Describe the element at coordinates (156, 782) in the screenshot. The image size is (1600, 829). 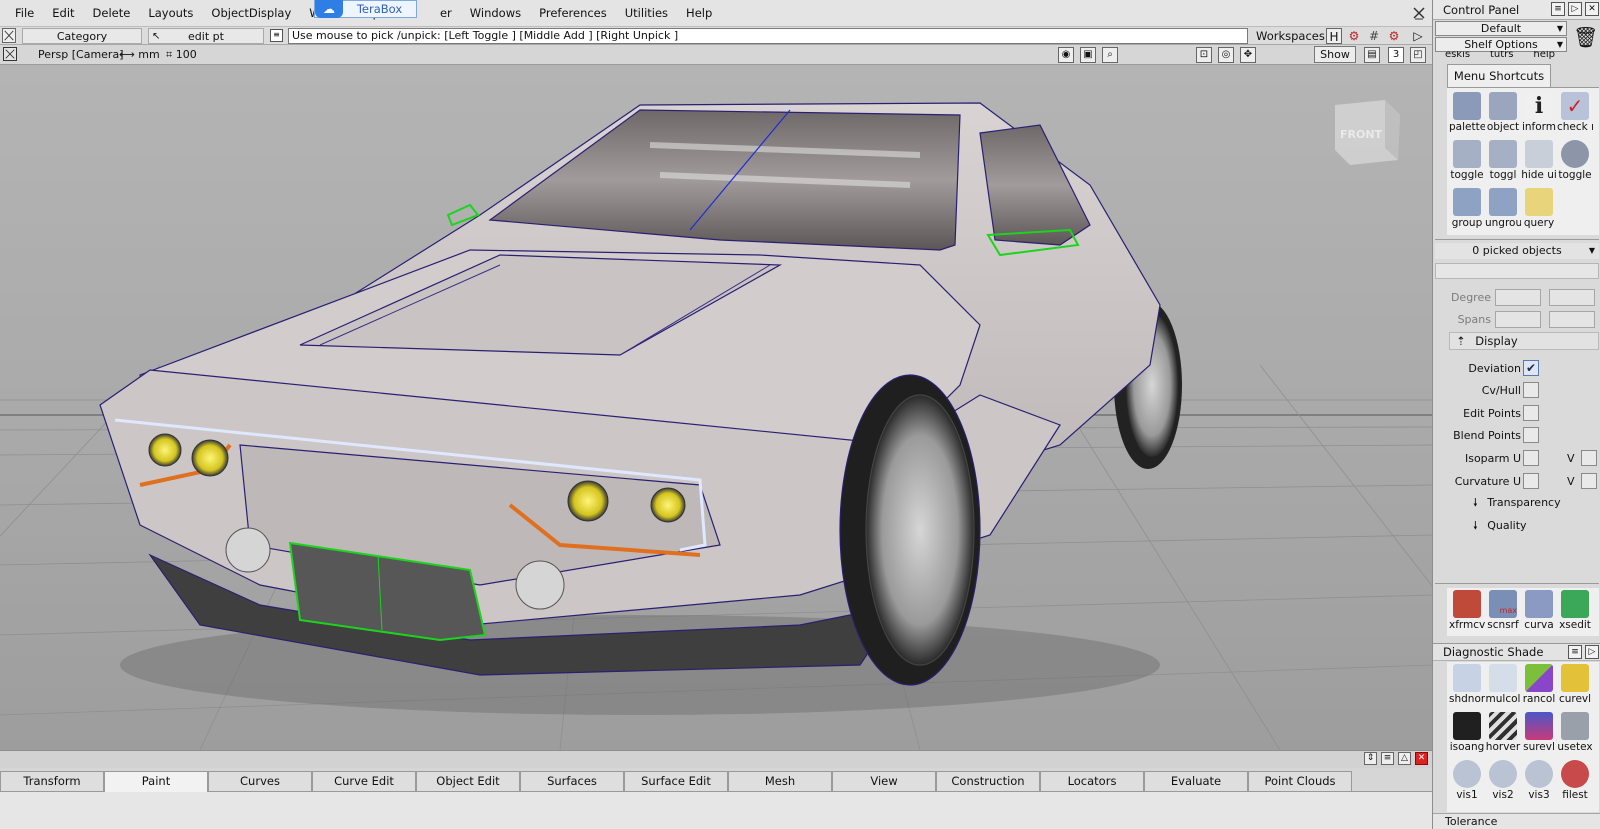
I see `tab-paint: Paint` at that location.